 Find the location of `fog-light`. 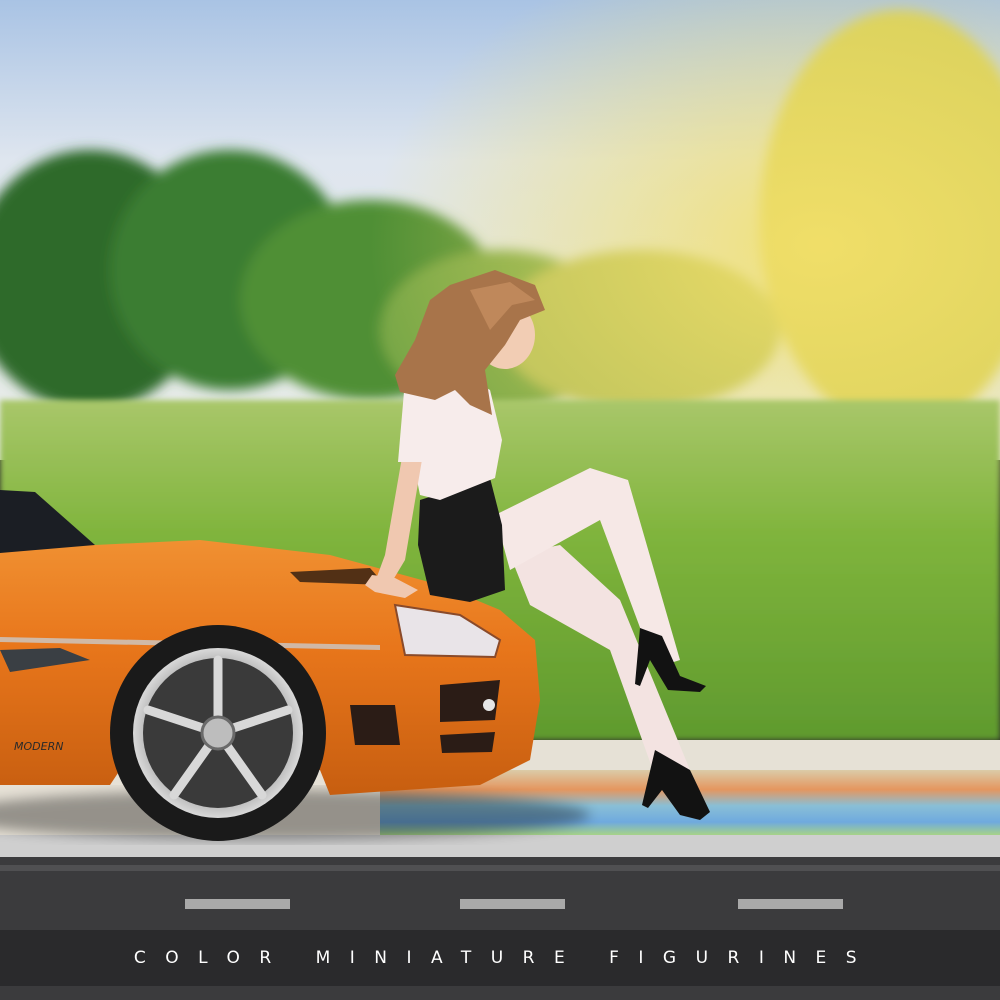

fog-light is located at coordinates (489, 705).